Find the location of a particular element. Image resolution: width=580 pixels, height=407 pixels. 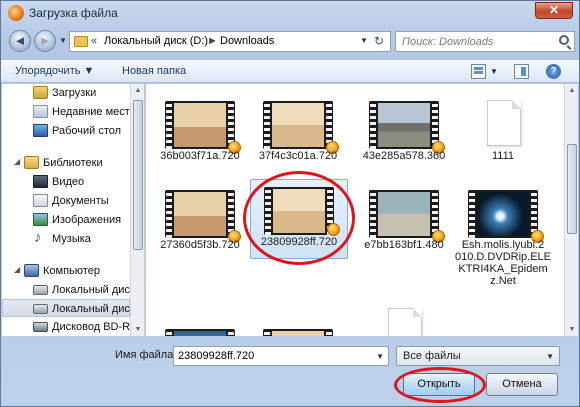

sidebar-item-pictures: Изображения is located at coordinates (66, 220).